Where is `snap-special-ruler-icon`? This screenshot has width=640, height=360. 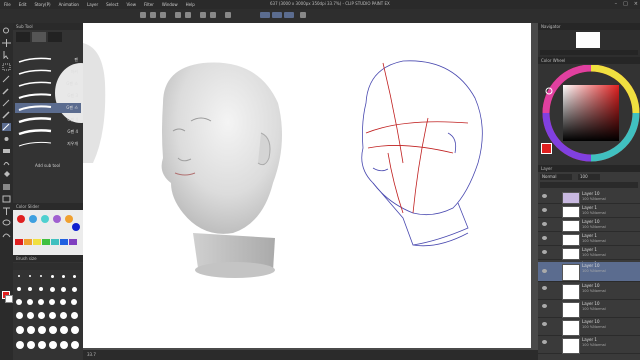 snap-special-ruler-icon is located at coordinates (277, 15).